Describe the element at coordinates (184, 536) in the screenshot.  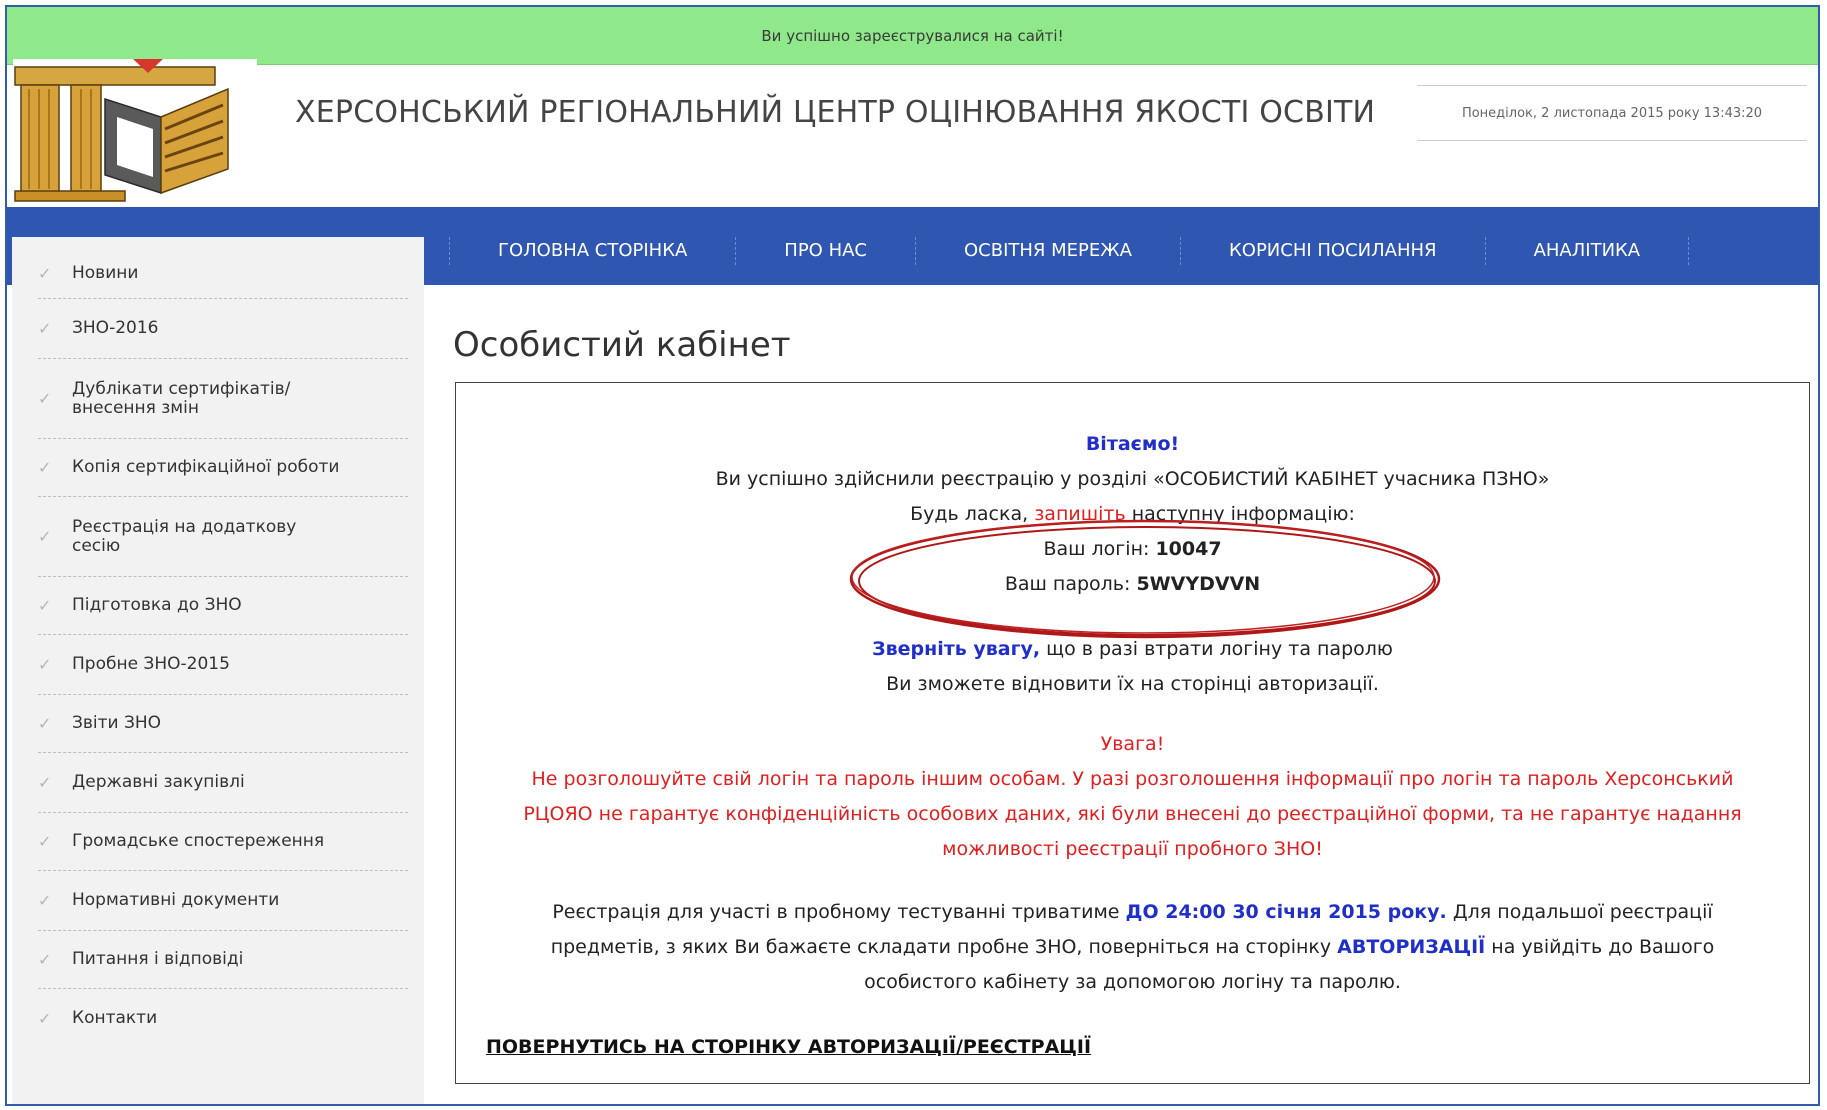
I see `sidebar-item-label: Реєстрація на додаткову сесію` at that location.